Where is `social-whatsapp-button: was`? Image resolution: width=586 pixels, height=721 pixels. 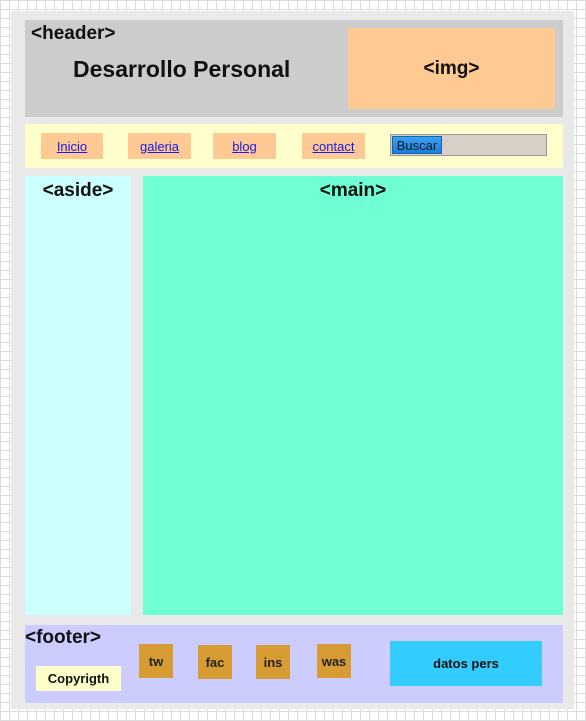
social-whatsapp-button: was is located at coordinates (334, 661).